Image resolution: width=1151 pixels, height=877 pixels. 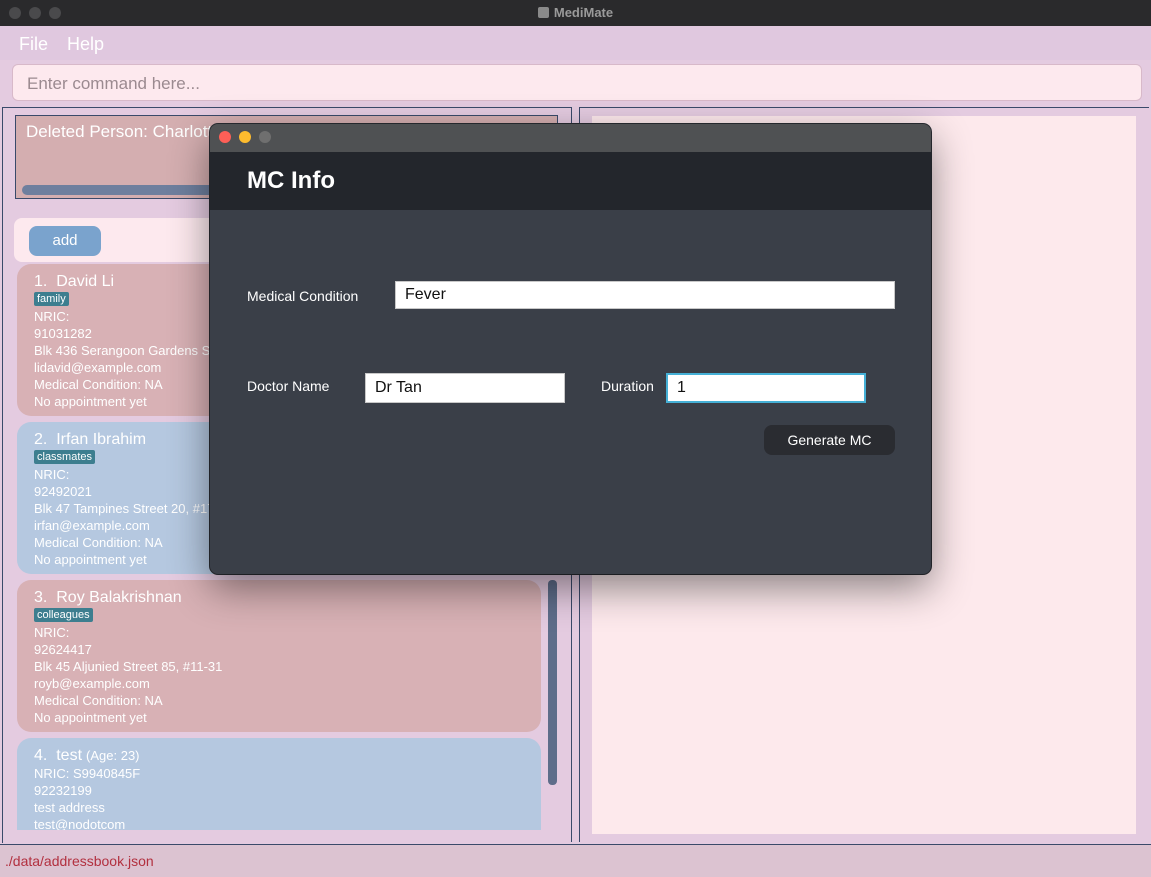 I want to click on menu-bar: File Help, so click(x=575, y=43).